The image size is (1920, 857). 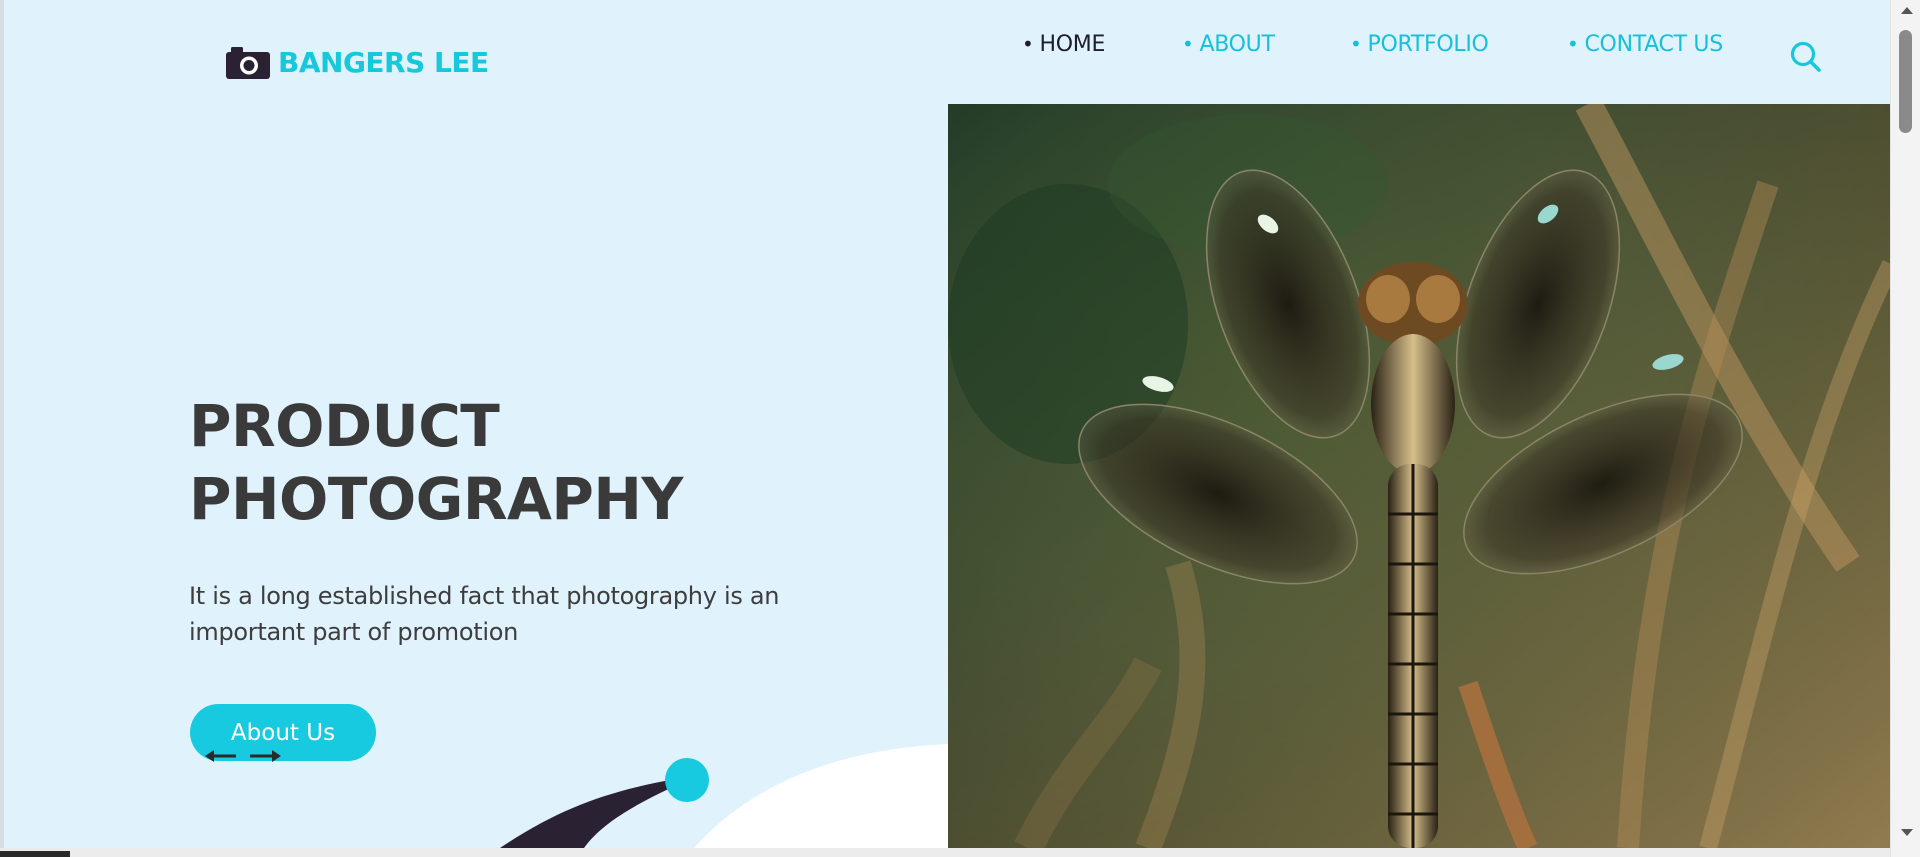 I want to click on bottom-bar-segment, so click(x=35, y=854).